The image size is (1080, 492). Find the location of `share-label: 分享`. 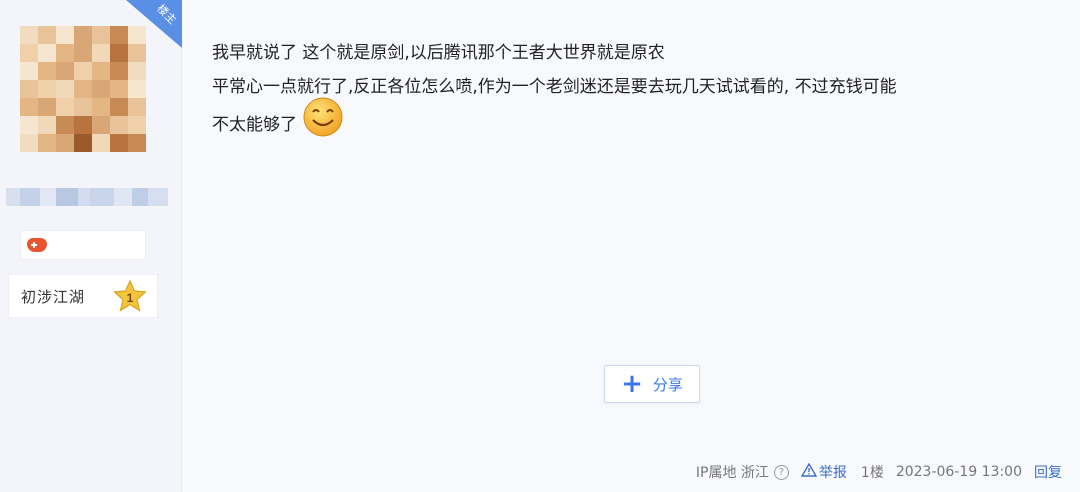

share-label: 分享 is located at coordinates (667, 384).